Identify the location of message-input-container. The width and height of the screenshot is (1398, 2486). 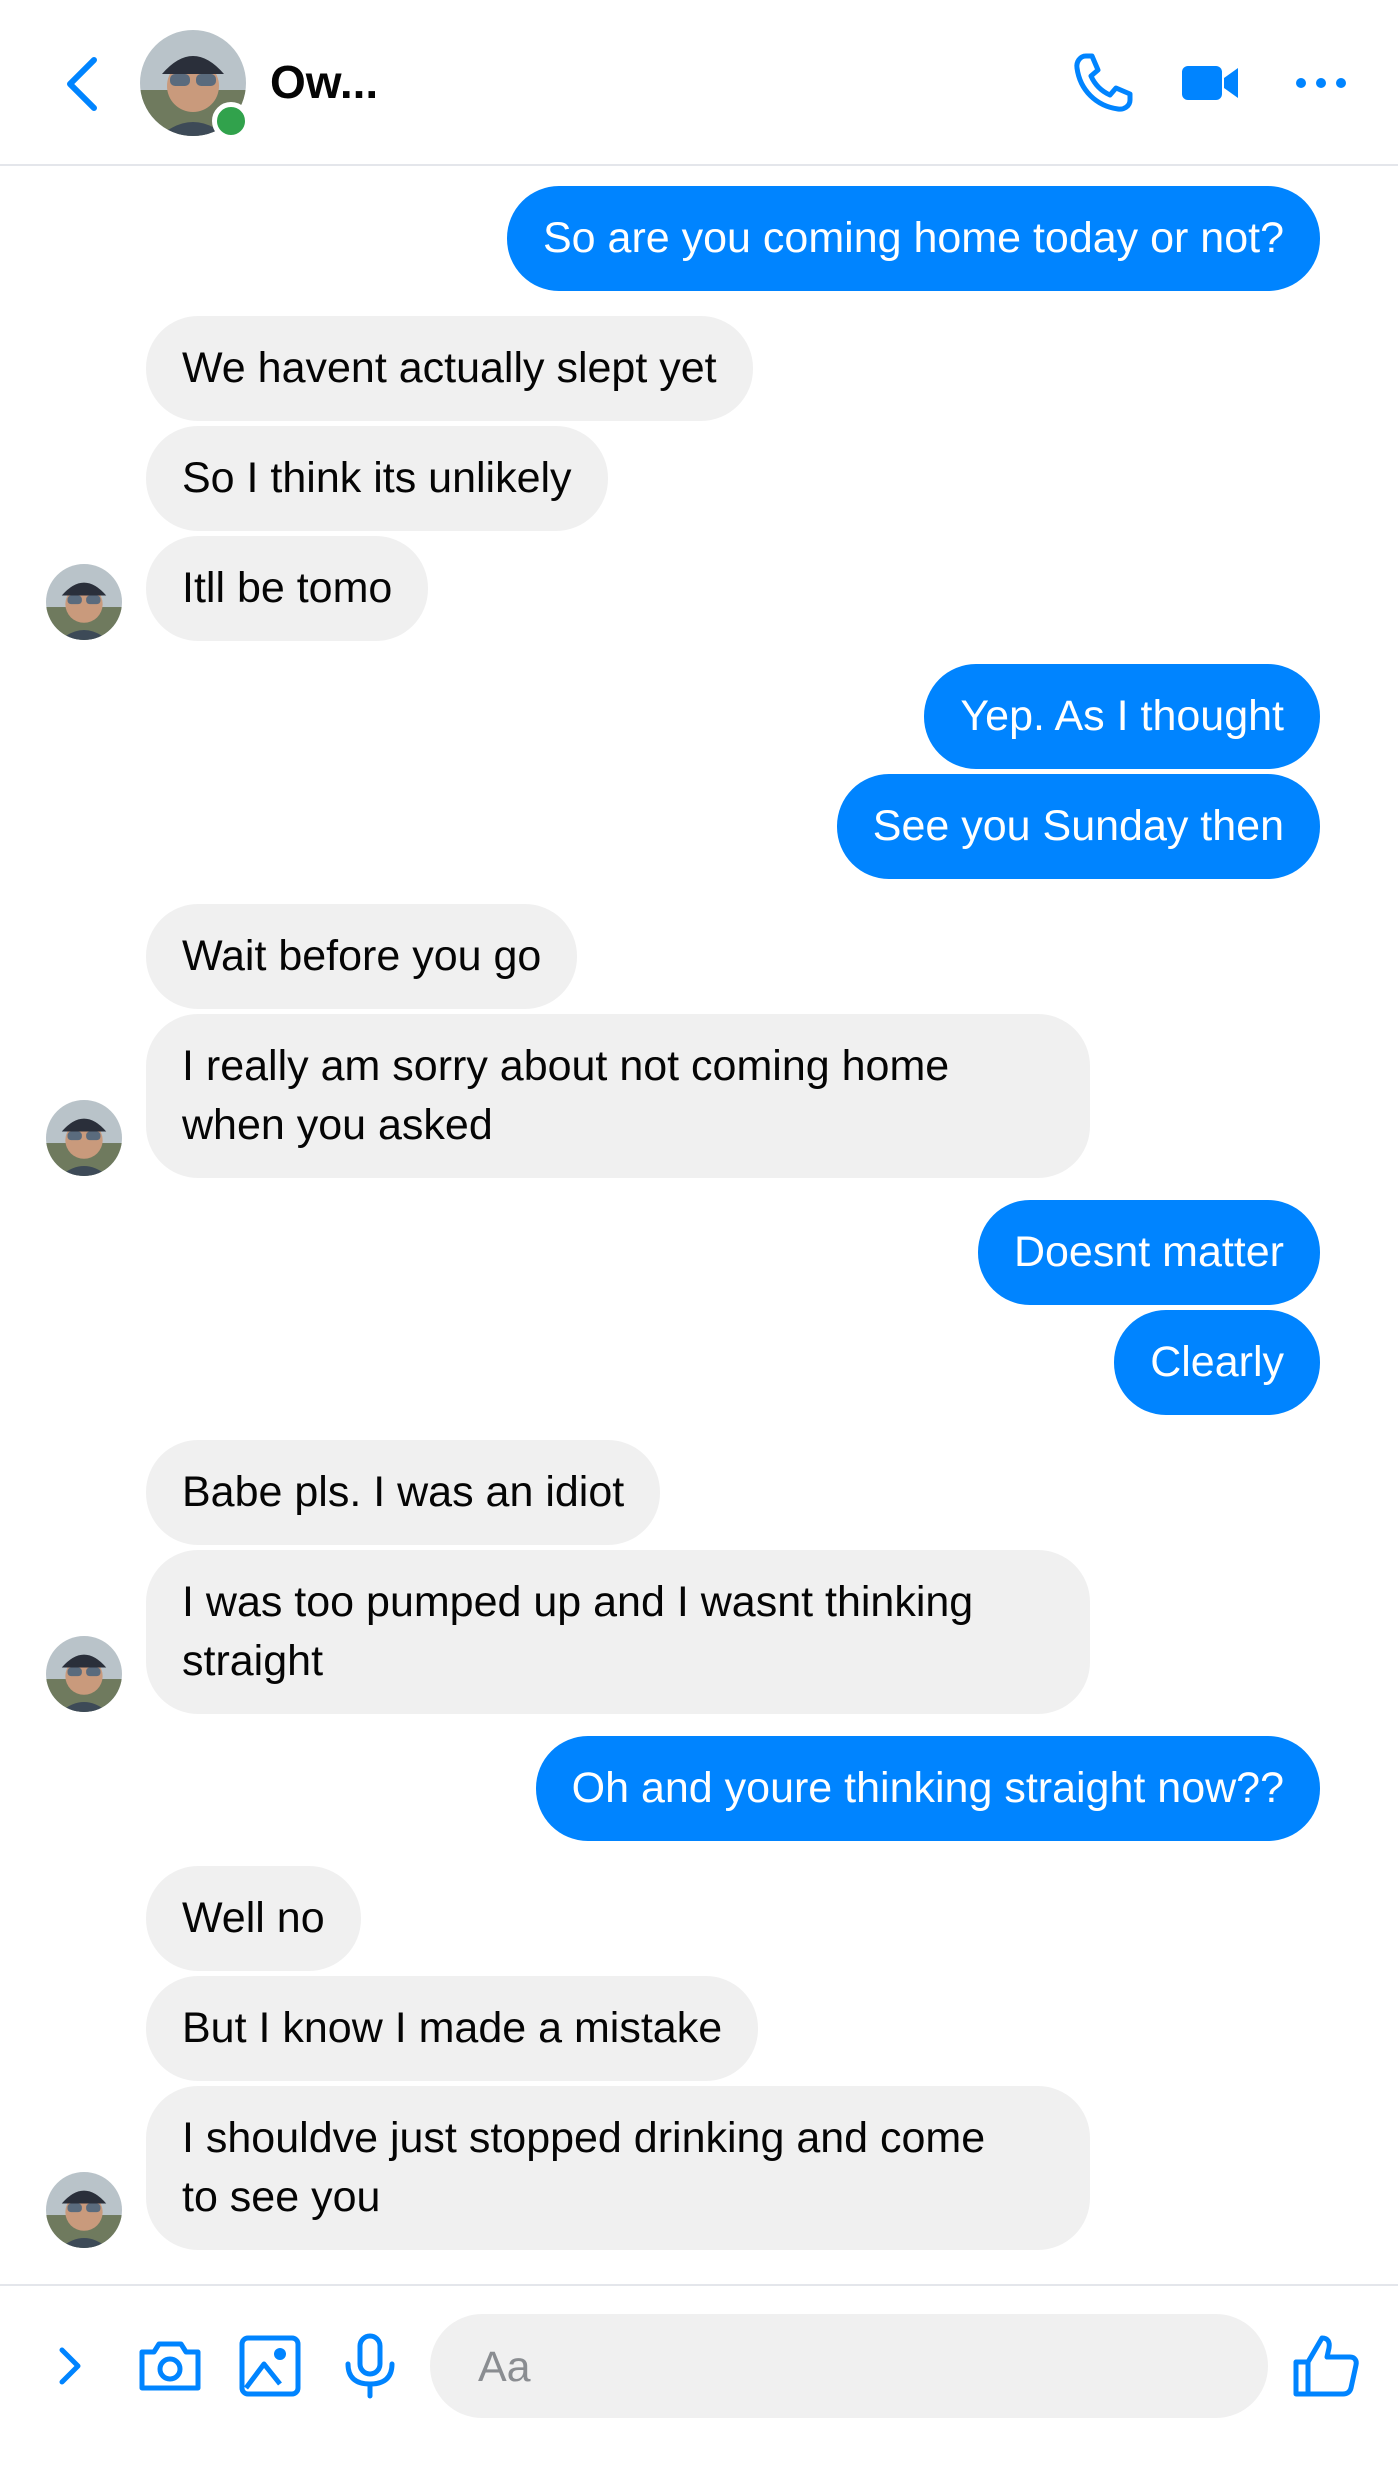
(851, 2367).